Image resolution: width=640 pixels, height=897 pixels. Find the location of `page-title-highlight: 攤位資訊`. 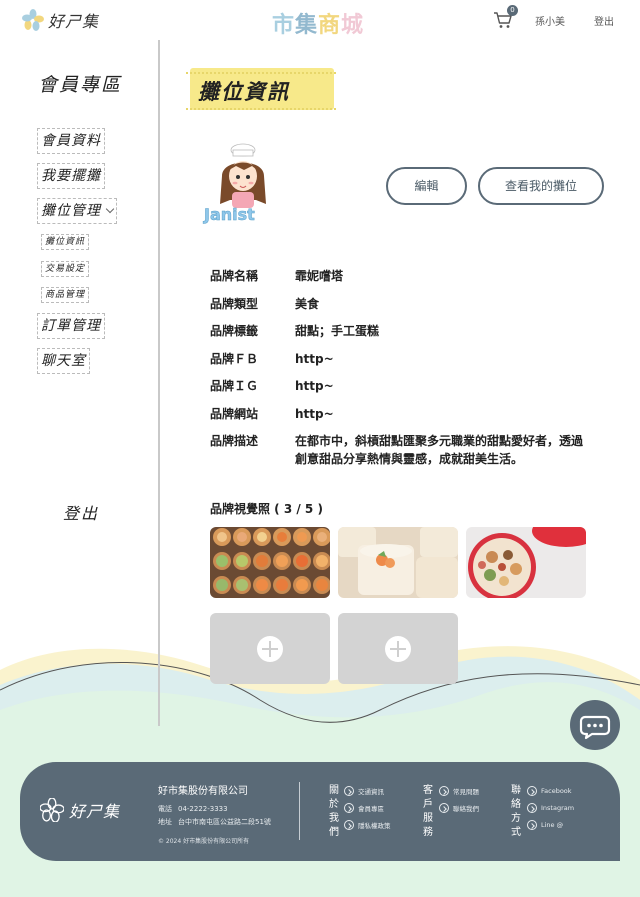

page-title-highlight: 攤位資訊 is located at coordinates (261, 89).